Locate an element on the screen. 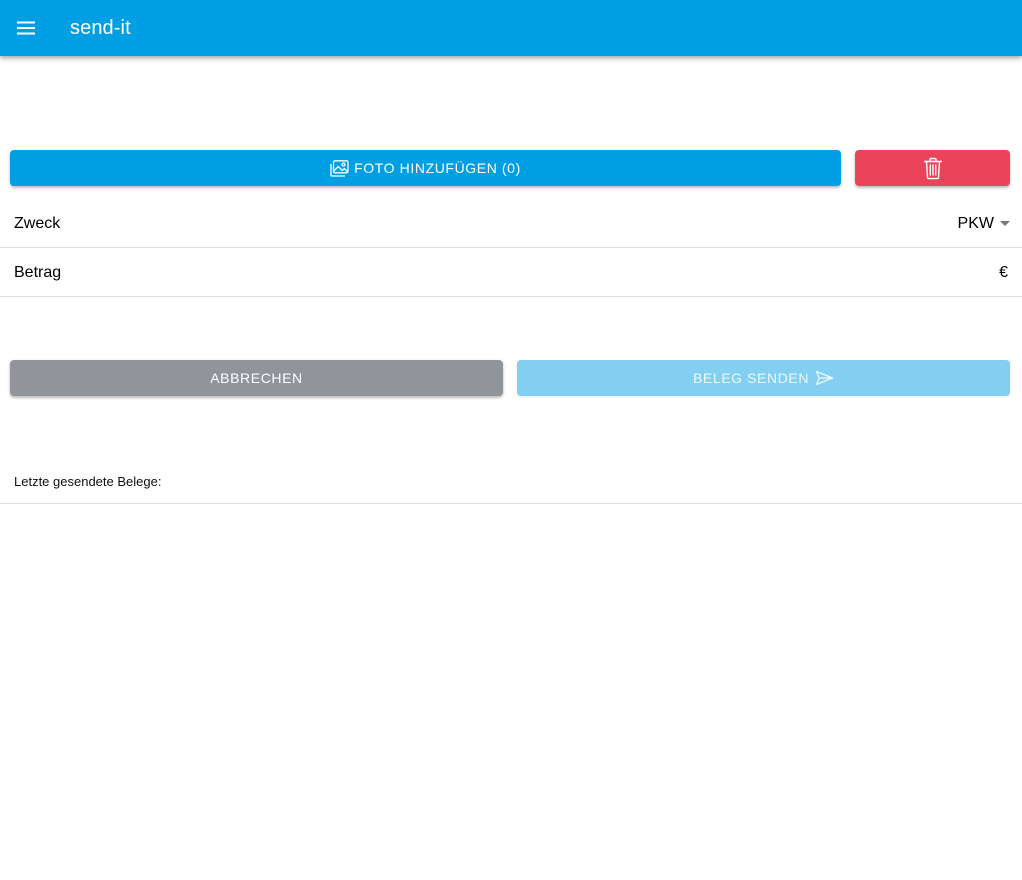  add-photo-button: FOTO HINZUFÜGEN (0) is located at coordinates (425, 168).